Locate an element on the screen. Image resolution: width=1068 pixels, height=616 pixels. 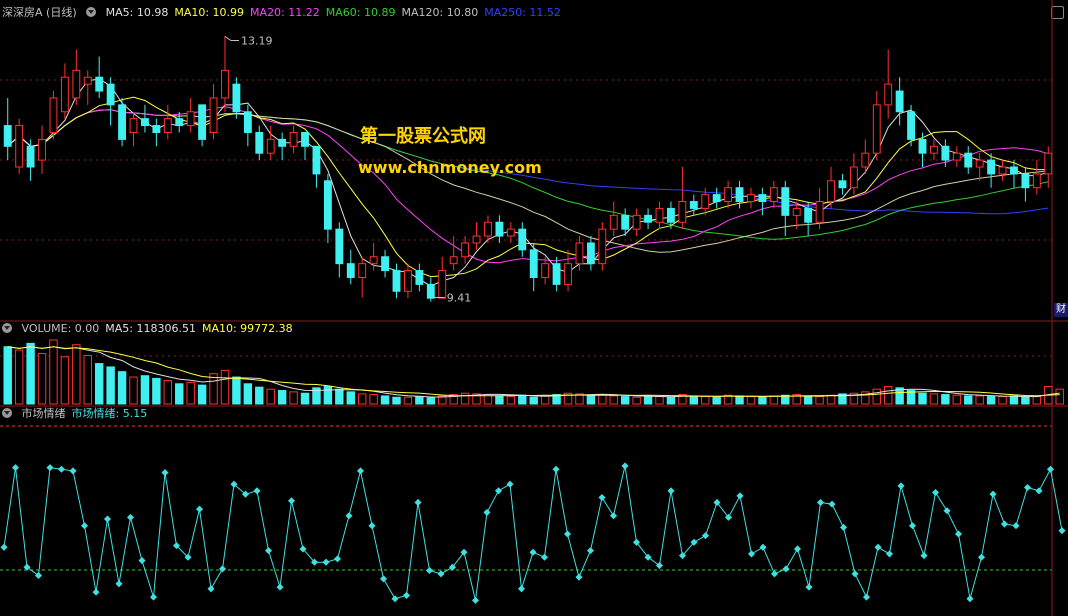
high-price-label: 13.19 is located at coordinates (257, 41).